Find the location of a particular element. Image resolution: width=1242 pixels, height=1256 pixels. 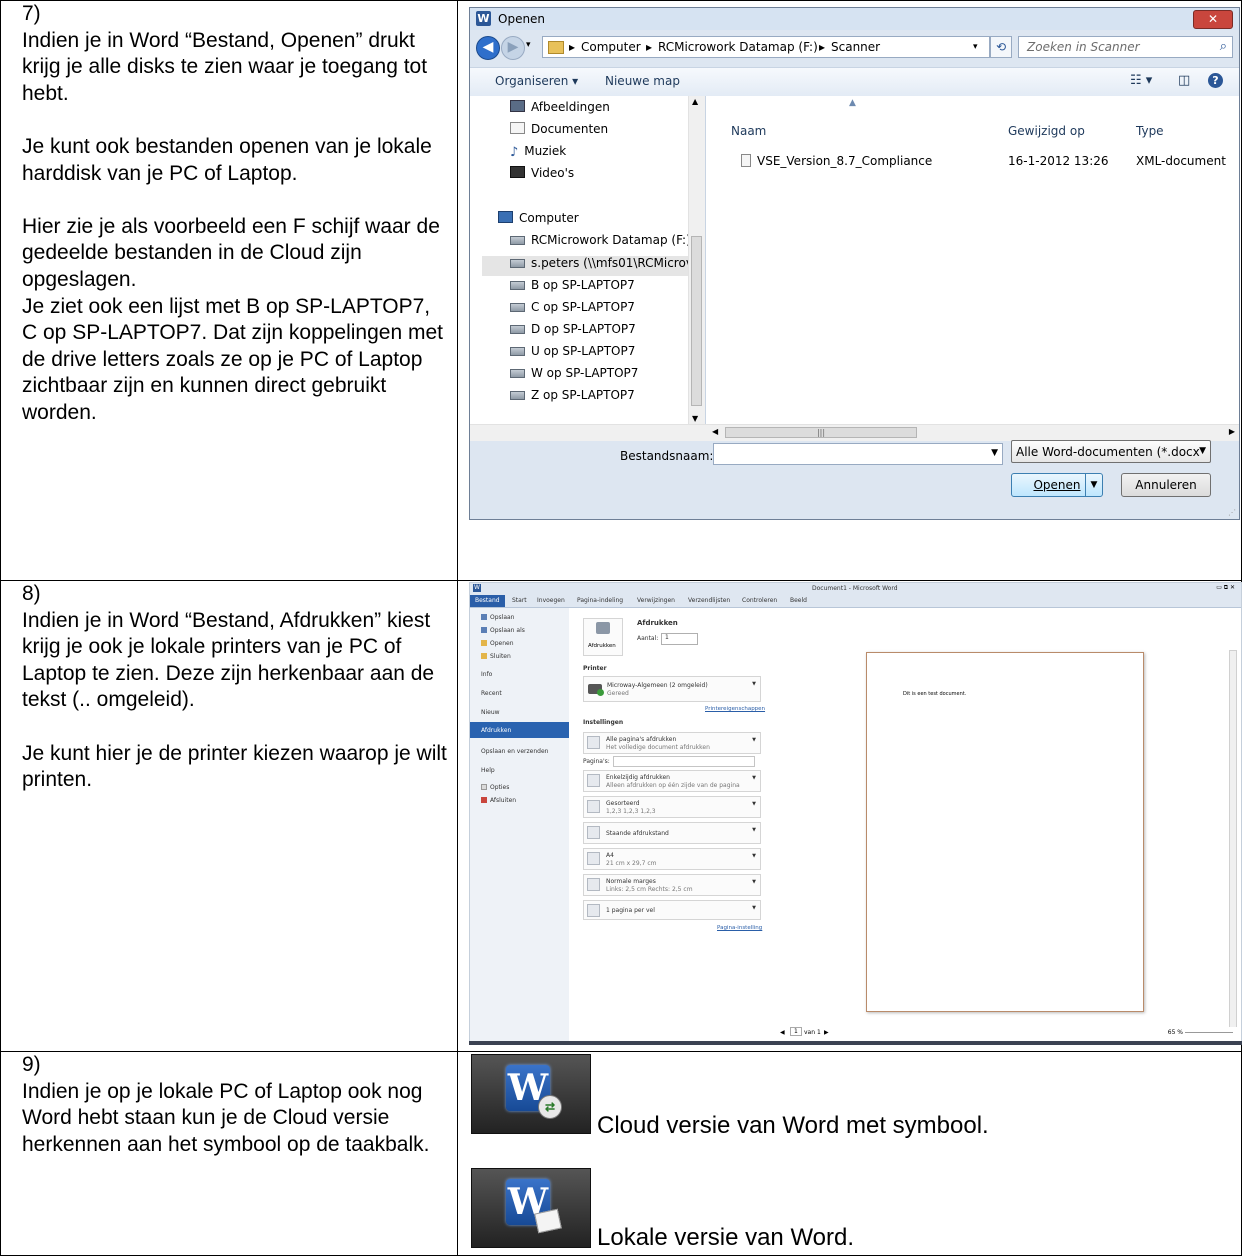

zoom-slider is located at coordinates (1209, 1032).